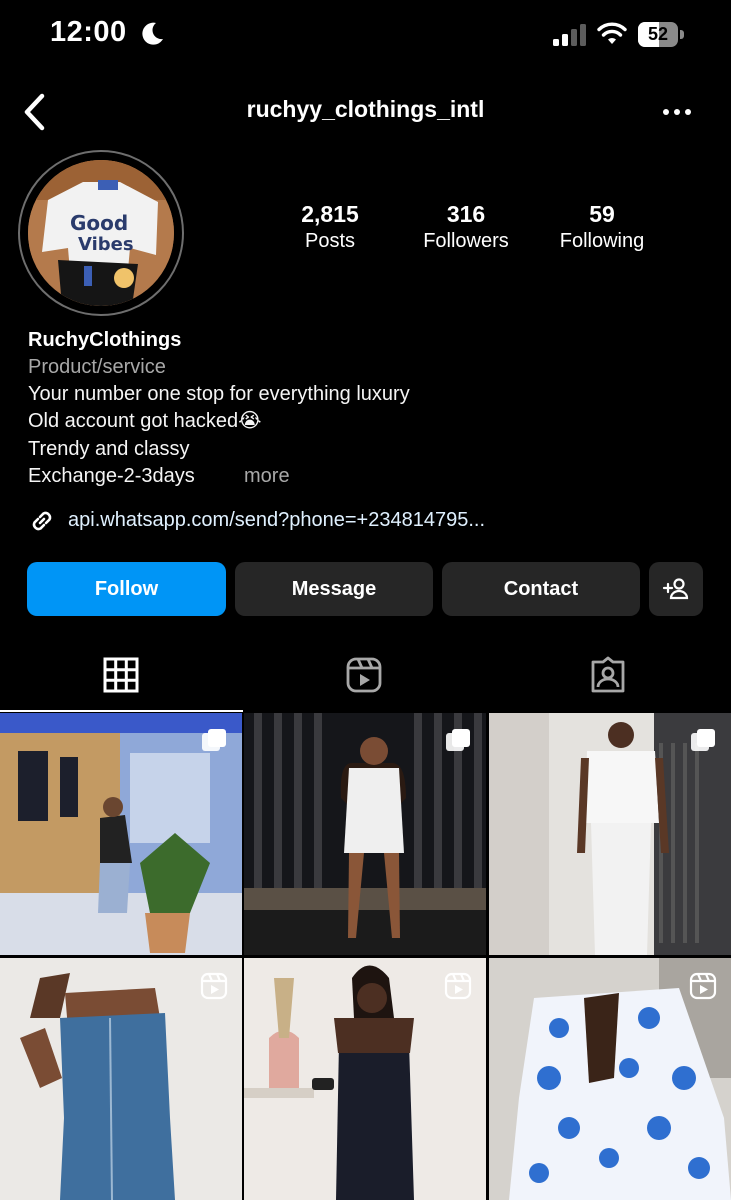 Image resolution: width=731 pixels, height=1200 pixels. What do you see at coordinates (109, 449) in the screenshot?
I see `bio-line: Trendy and classy` at bounding box center [109, 449].